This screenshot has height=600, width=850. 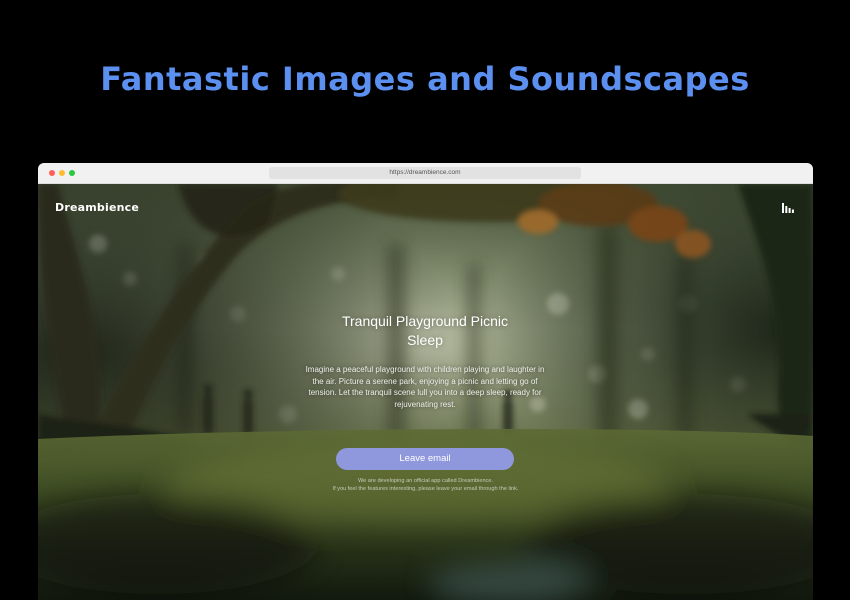 What do you see at coordinates (62, 173) in the screenshot?
I see `minimize-window-icon` at bounding box center [62, 173].